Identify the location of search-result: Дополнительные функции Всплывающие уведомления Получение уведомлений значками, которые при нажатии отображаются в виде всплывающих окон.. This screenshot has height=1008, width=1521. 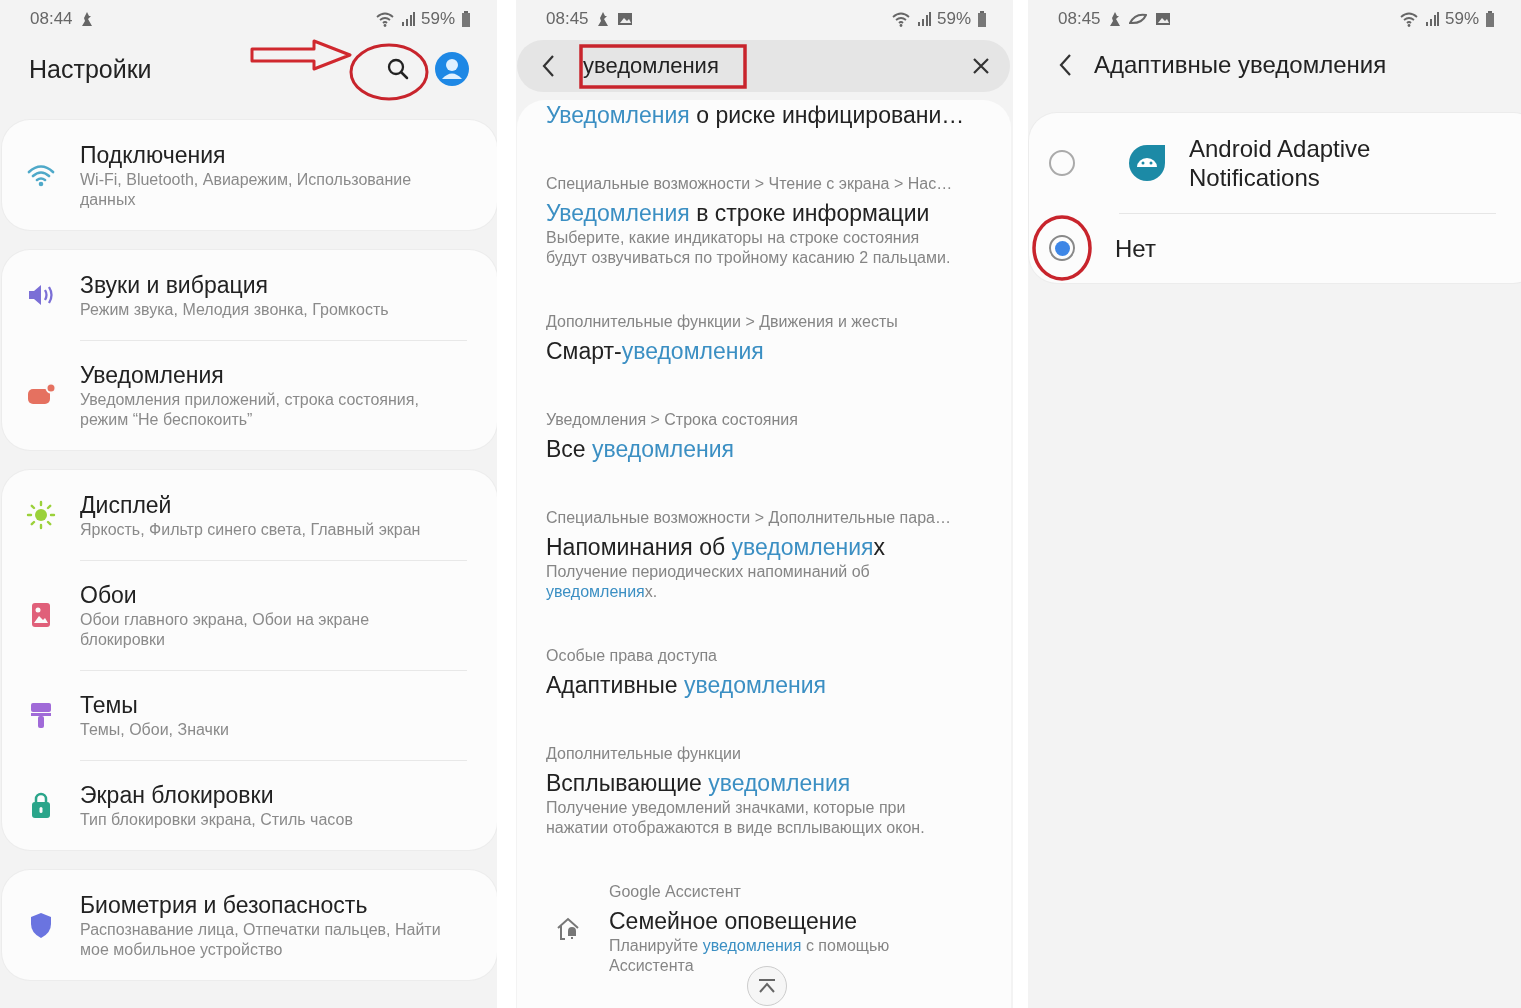
(764, 791).